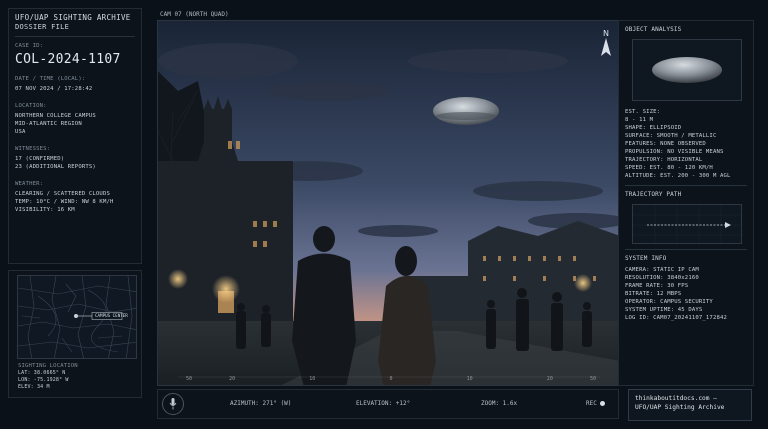 The image size is (768, 429). What do you see at coordinates (50, 79) in the screenshot?
I see `datetime-label: DATE / TIME (LOCAL):` at bounding box center [50, 79].